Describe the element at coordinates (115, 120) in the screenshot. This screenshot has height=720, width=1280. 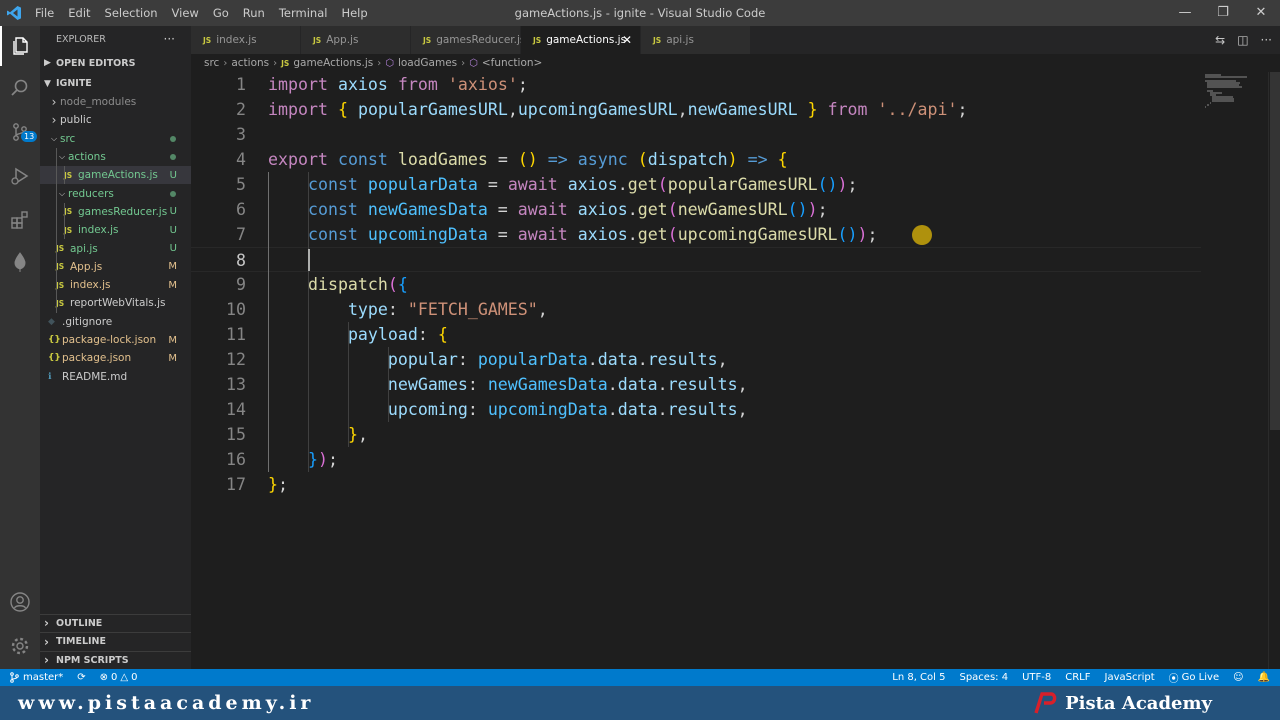
I see `tree-folder: › public` at that location.